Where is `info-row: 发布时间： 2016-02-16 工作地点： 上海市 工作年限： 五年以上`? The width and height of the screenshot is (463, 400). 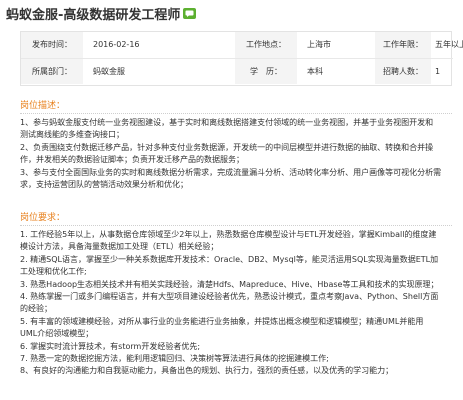 info-row: 发布时间： 2016-02-16 工作地点： 上海市 工作年限： 五年以上 is located at coordinates (242, 45).